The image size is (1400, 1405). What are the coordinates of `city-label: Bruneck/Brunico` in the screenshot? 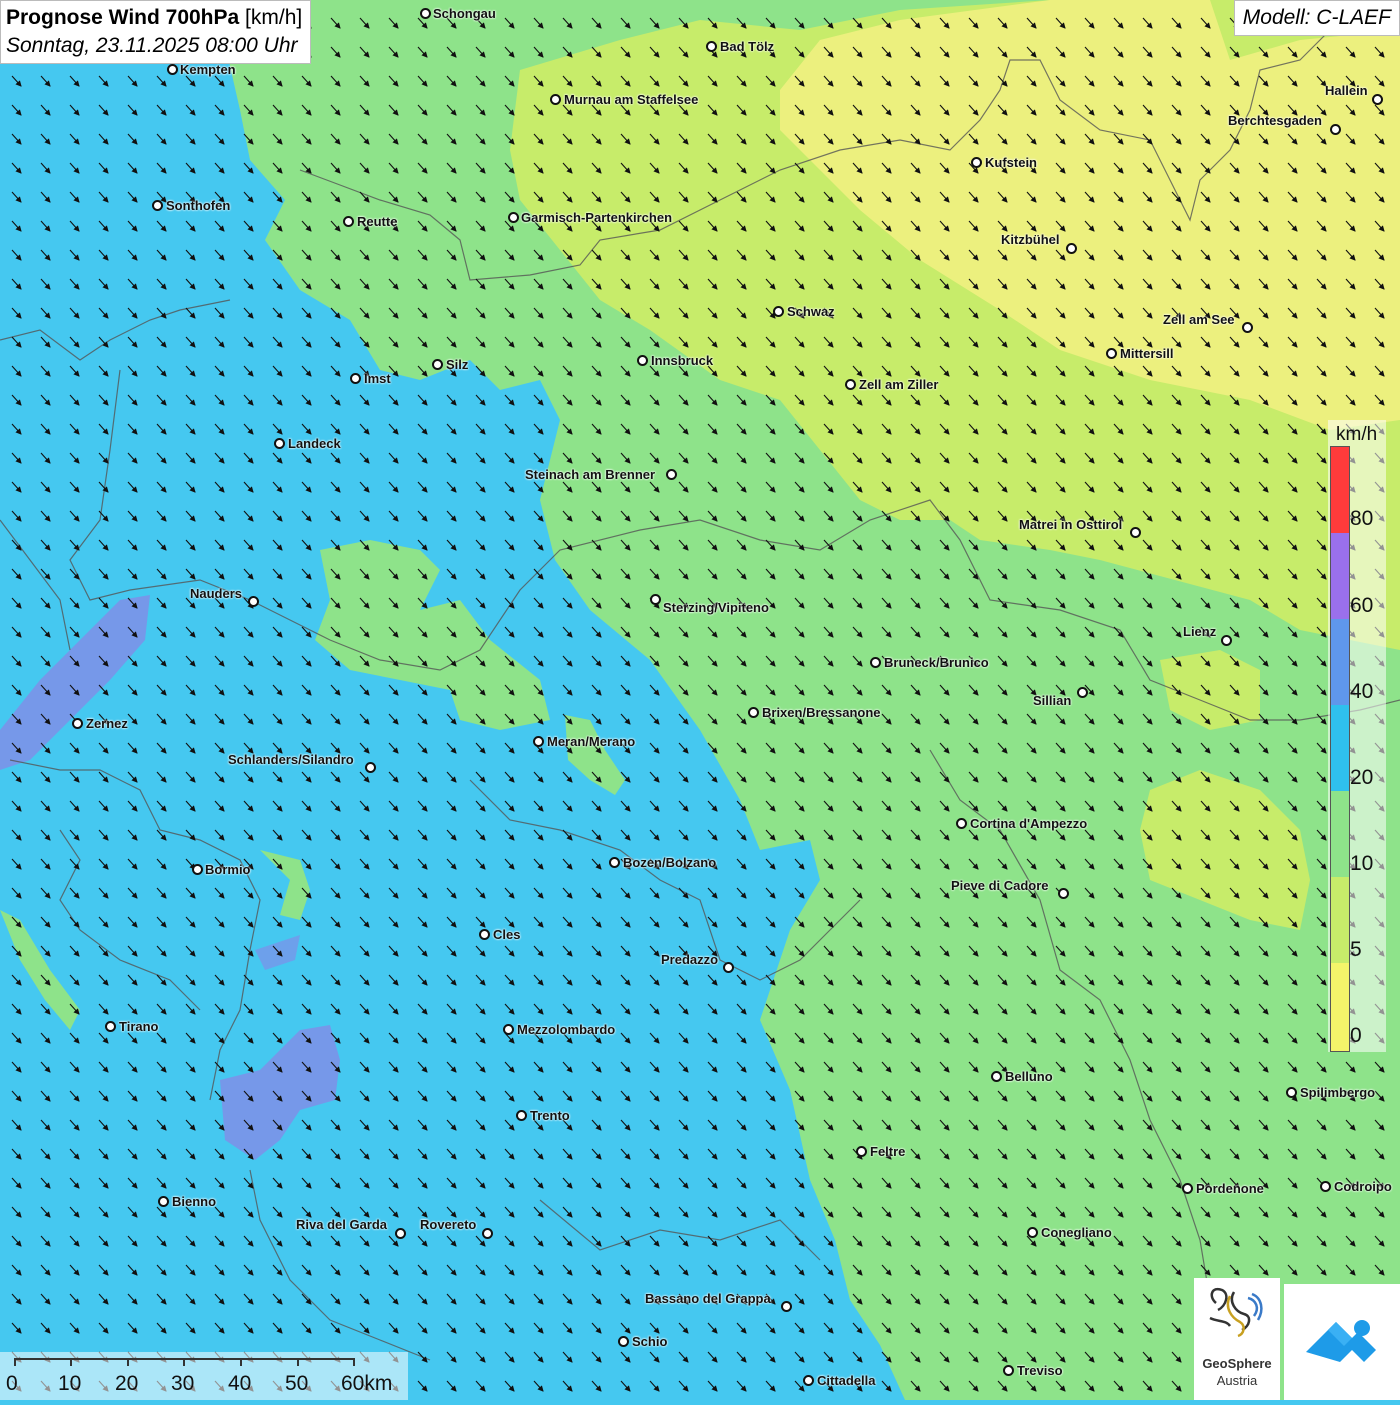 It's located at (936, 662).